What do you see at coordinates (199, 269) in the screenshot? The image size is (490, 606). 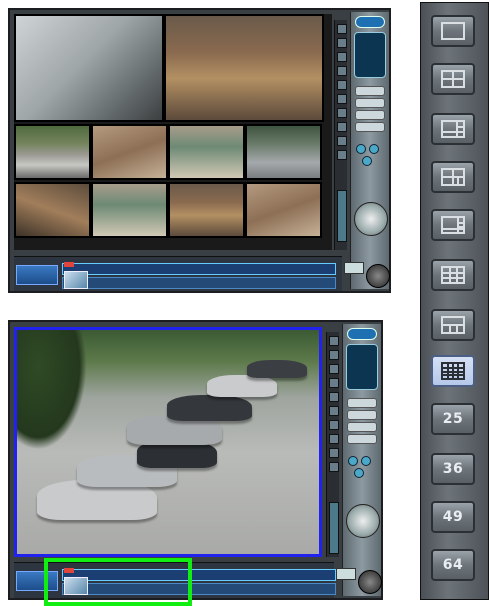 I see `timeline-track` at bounding box center [199, 269].